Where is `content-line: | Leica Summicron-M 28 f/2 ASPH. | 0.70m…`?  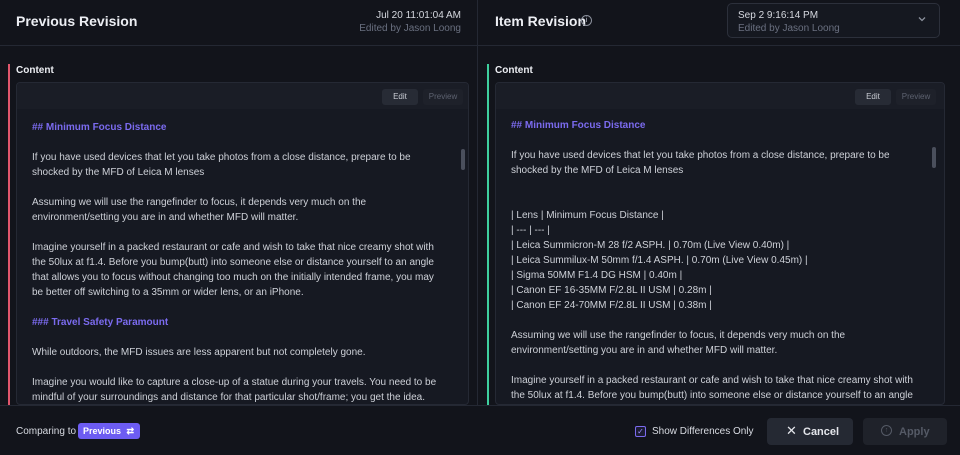 content-line: | Leica Summicron-M 28 f/2 ASPH. | 0.70m… is located at coordinates (650, 245).